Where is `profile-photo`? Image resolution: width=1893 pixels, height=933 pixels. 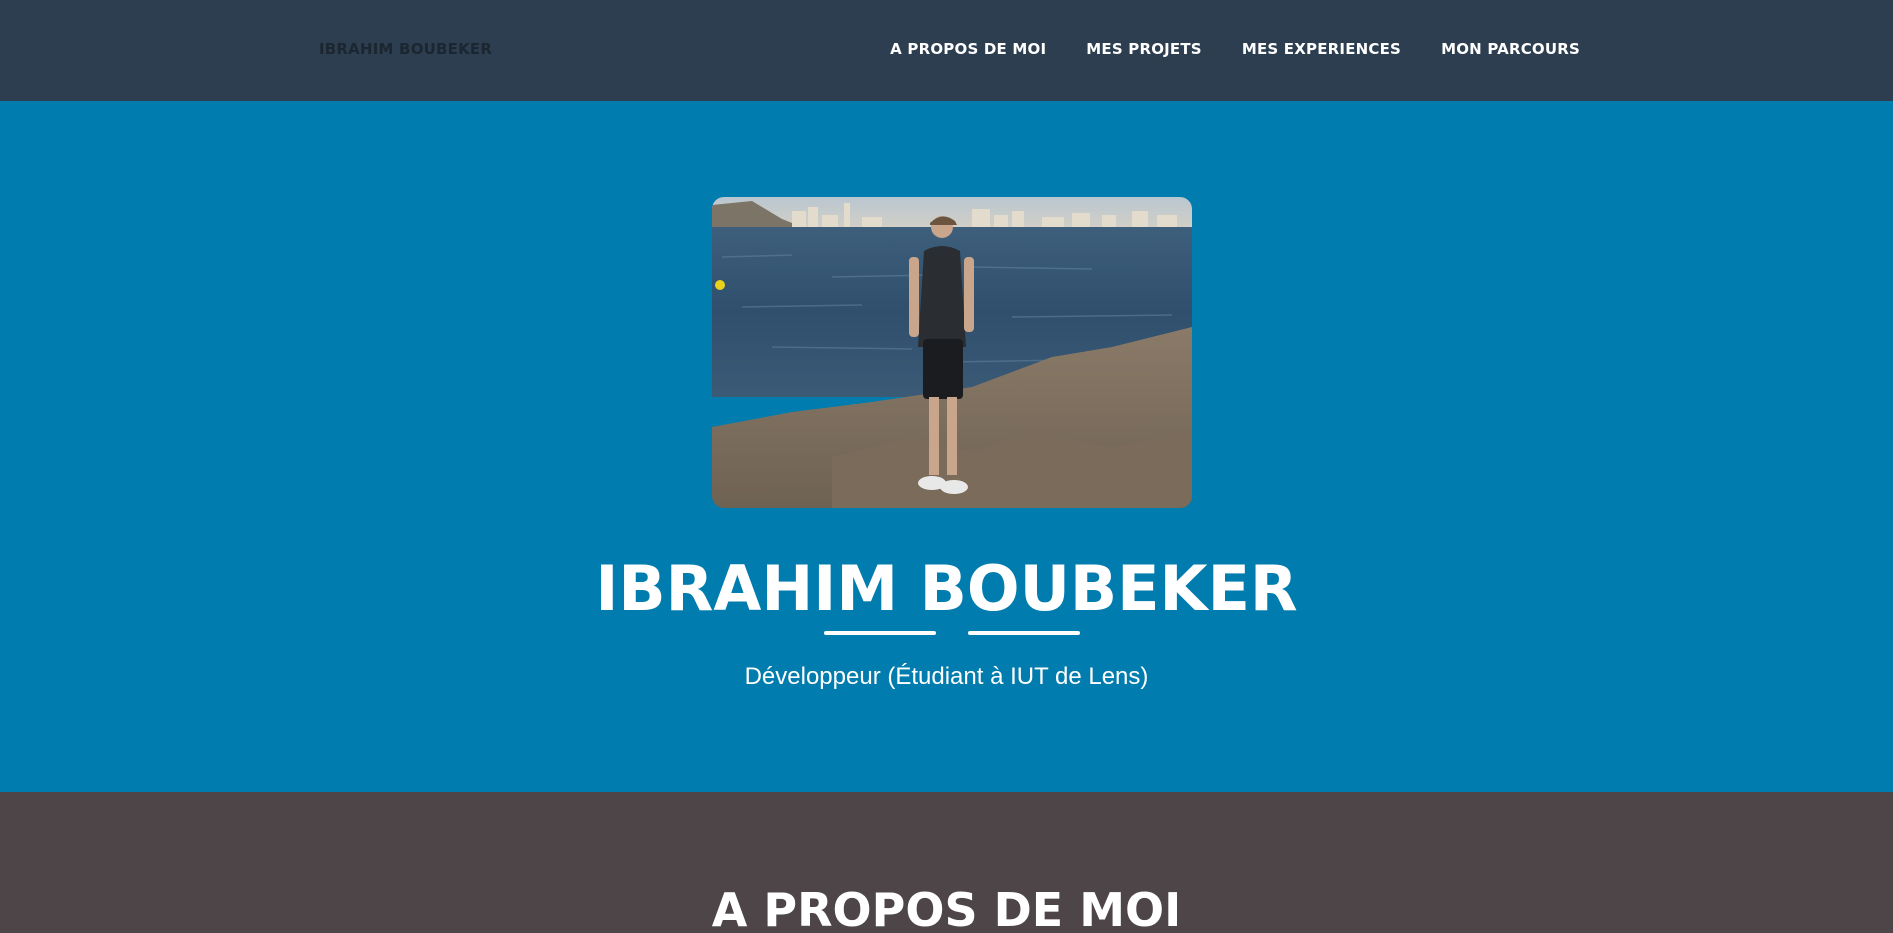
profile-photo is located at coordinates (952, 352).